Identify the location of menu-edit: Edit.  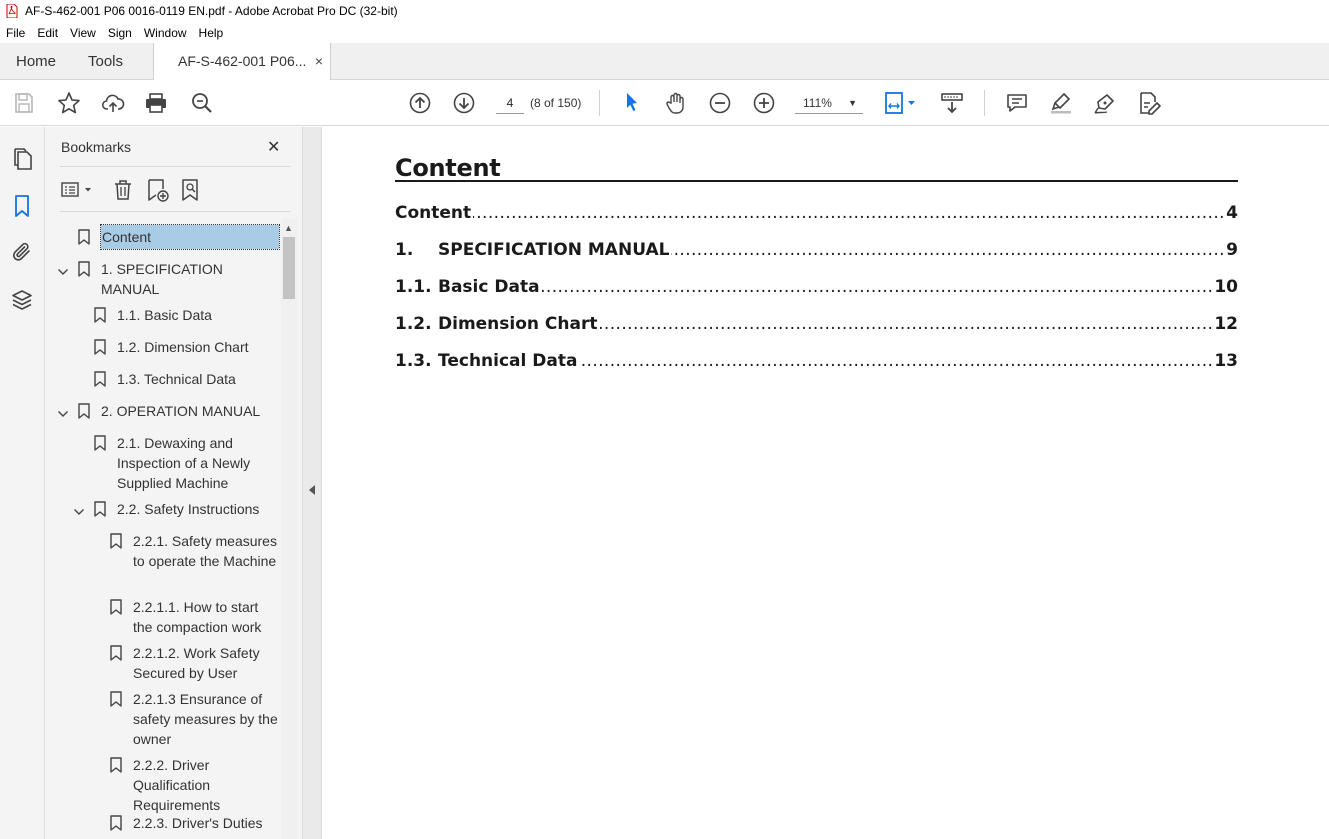
(47, 33).